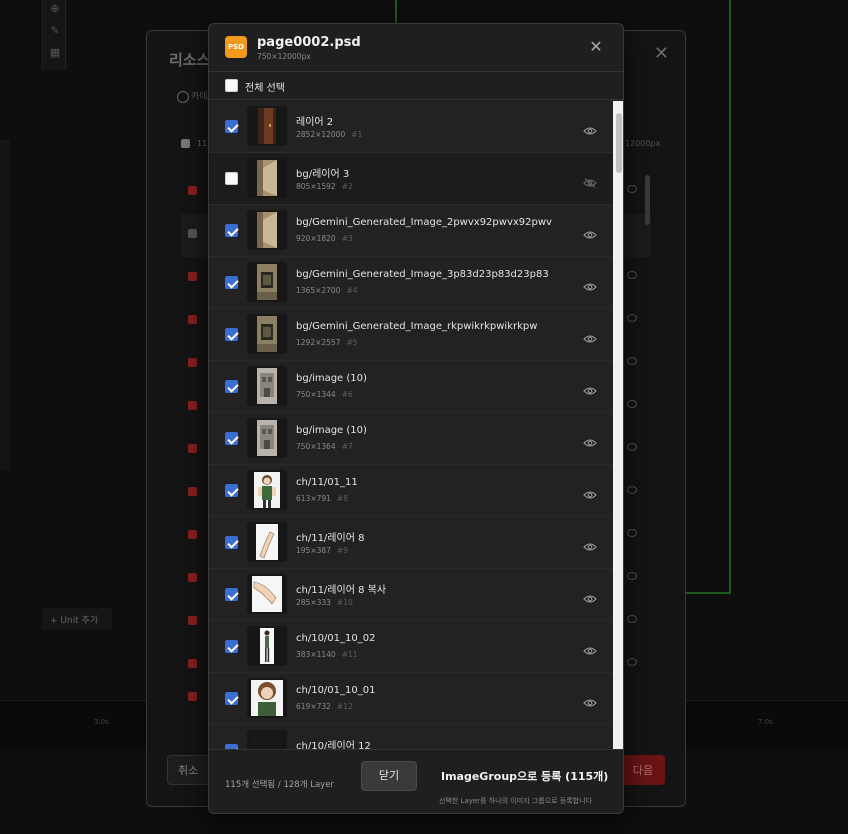 This screenshot has height=834, width=848. What do you see at coordinates (411, 543) in the screenshot?
I see `layer-row: ch/11/레이어 8 195×387 #9` at bounding box center [411, 543].